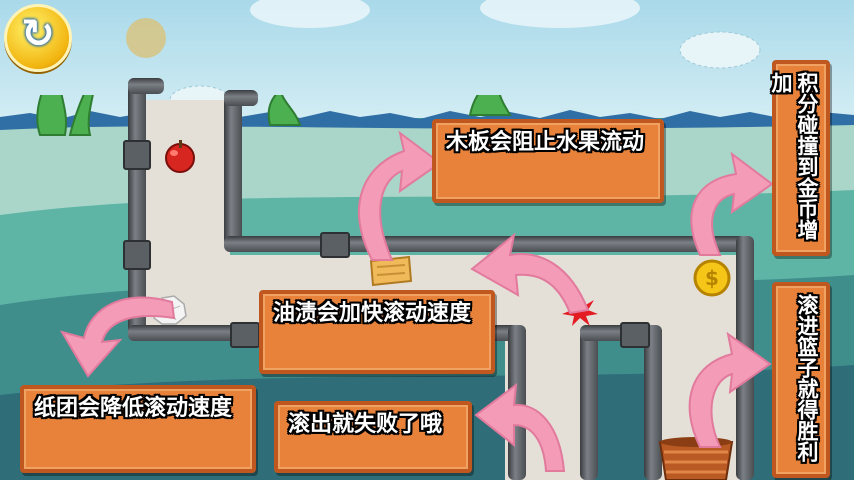  What do you see at coordinates (38, 34) in the screenshot?
I see `restart-icon: ↻` at bounding box center [38, 34].